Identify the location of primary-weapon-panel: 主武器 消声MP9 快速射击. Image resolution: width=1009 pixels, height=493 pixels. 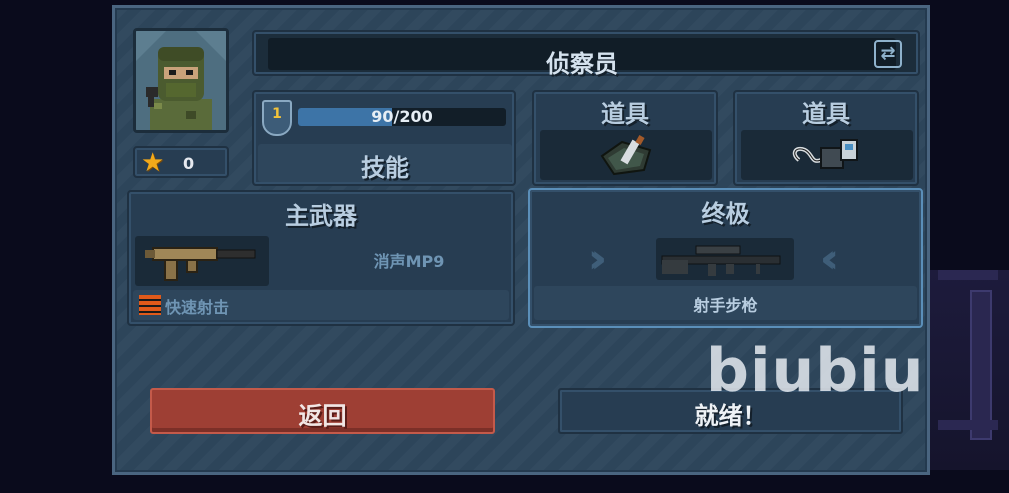
(321, 258).